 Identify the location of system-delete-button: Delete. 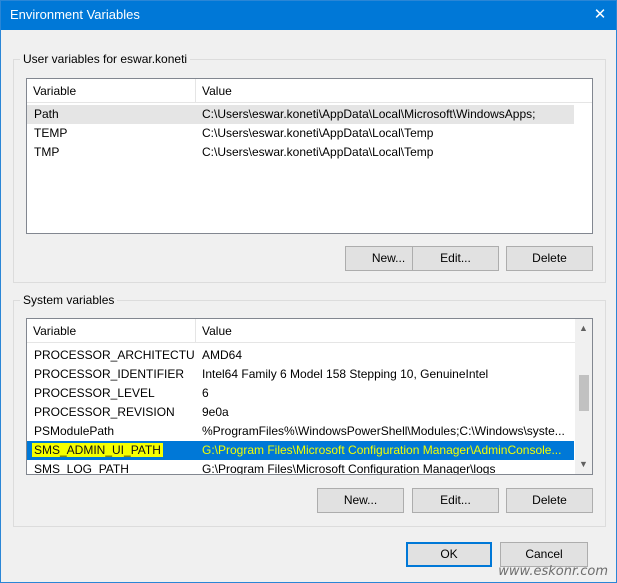
(549, 500).